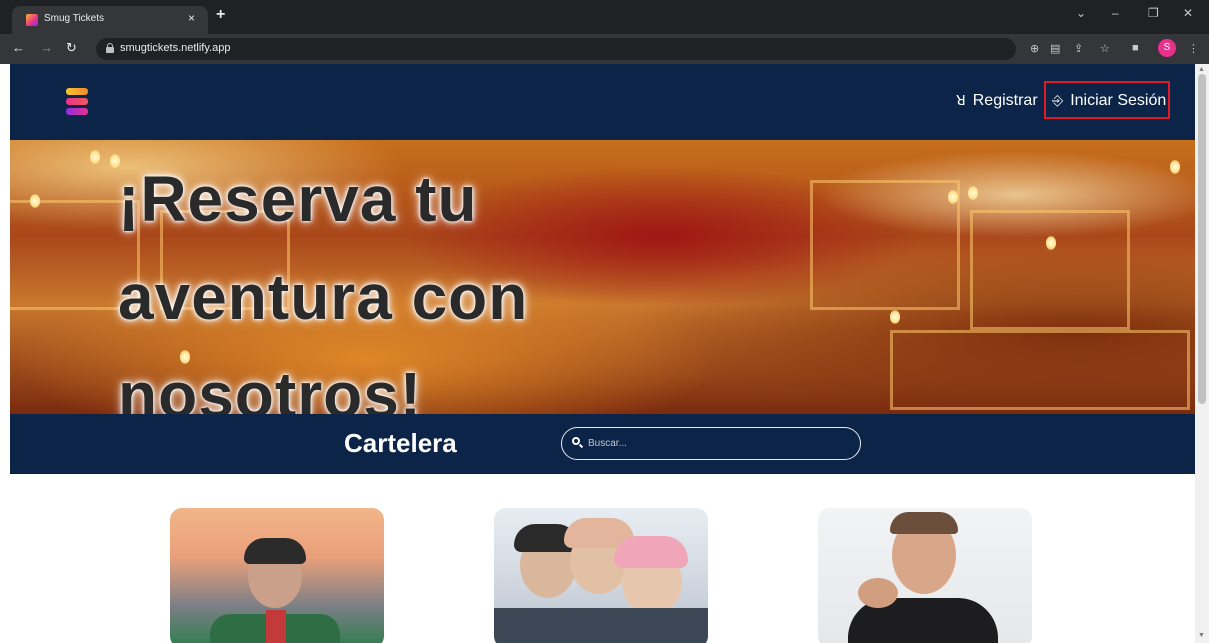  Describe the element at coordinates (71, 48) in the screenshot. I see `reload-icon: ↻` at that location.